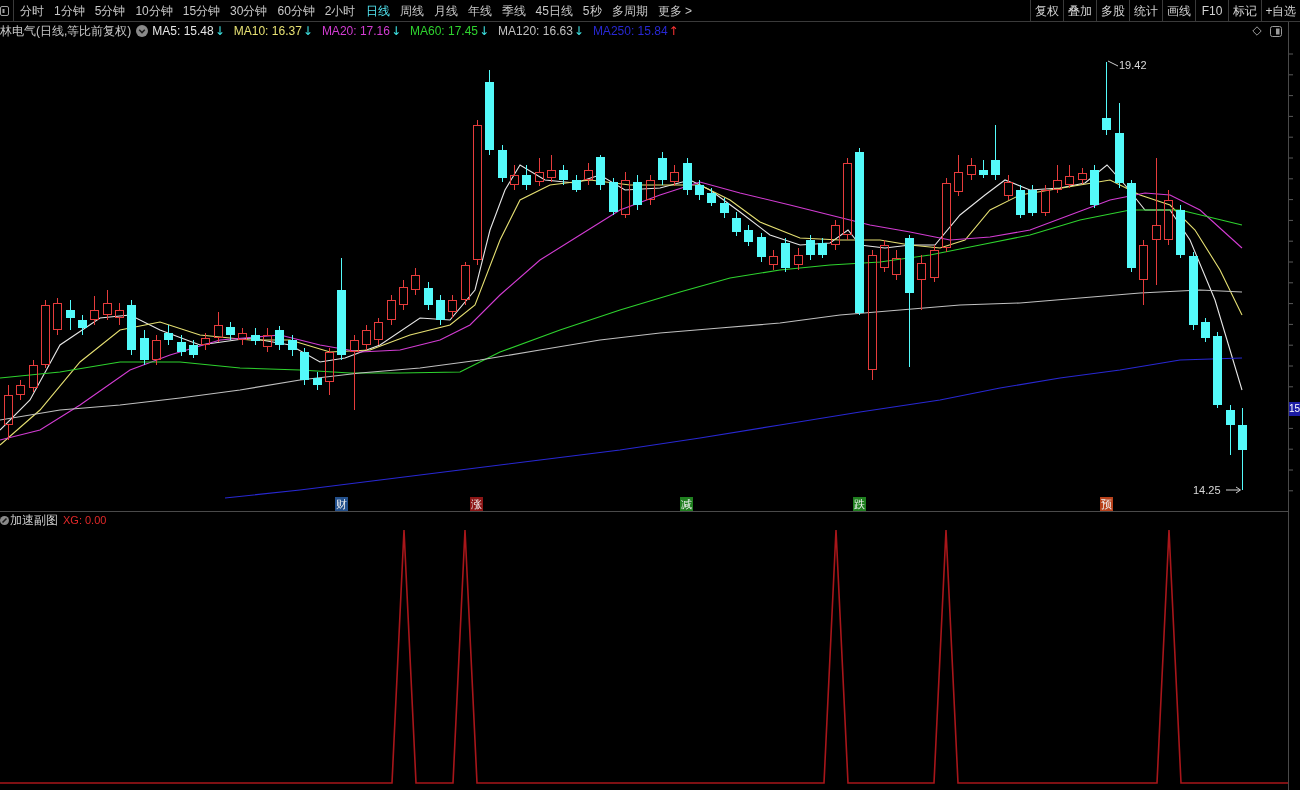  Describe the element at coordinates (445, 10) in the screenshot. I see `period-tab: 月线` at that location.